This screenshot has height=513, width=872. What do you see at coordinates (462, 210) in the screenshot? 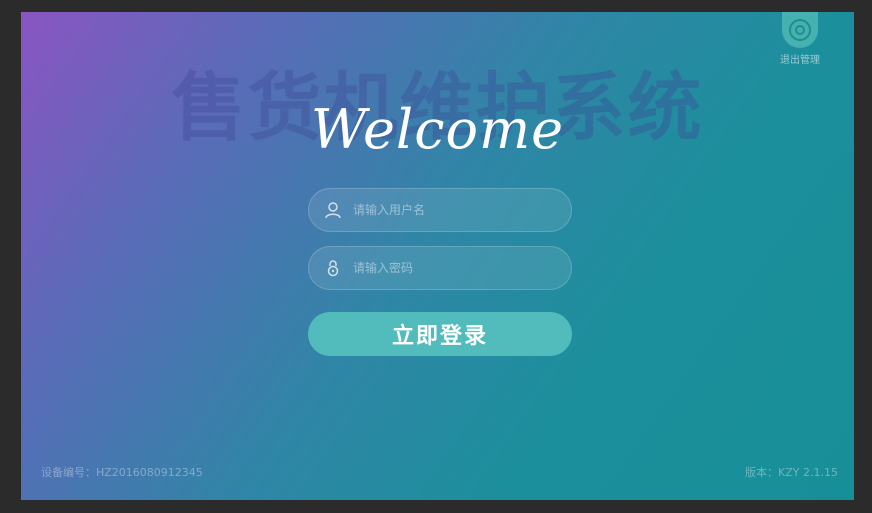
I see `username-input` at bounding box center [462, 210].